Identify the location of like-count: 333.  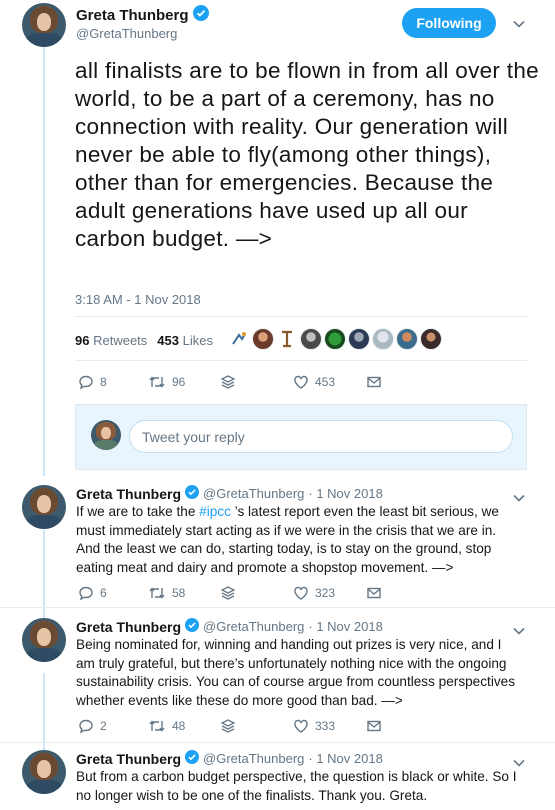
(325, 726).